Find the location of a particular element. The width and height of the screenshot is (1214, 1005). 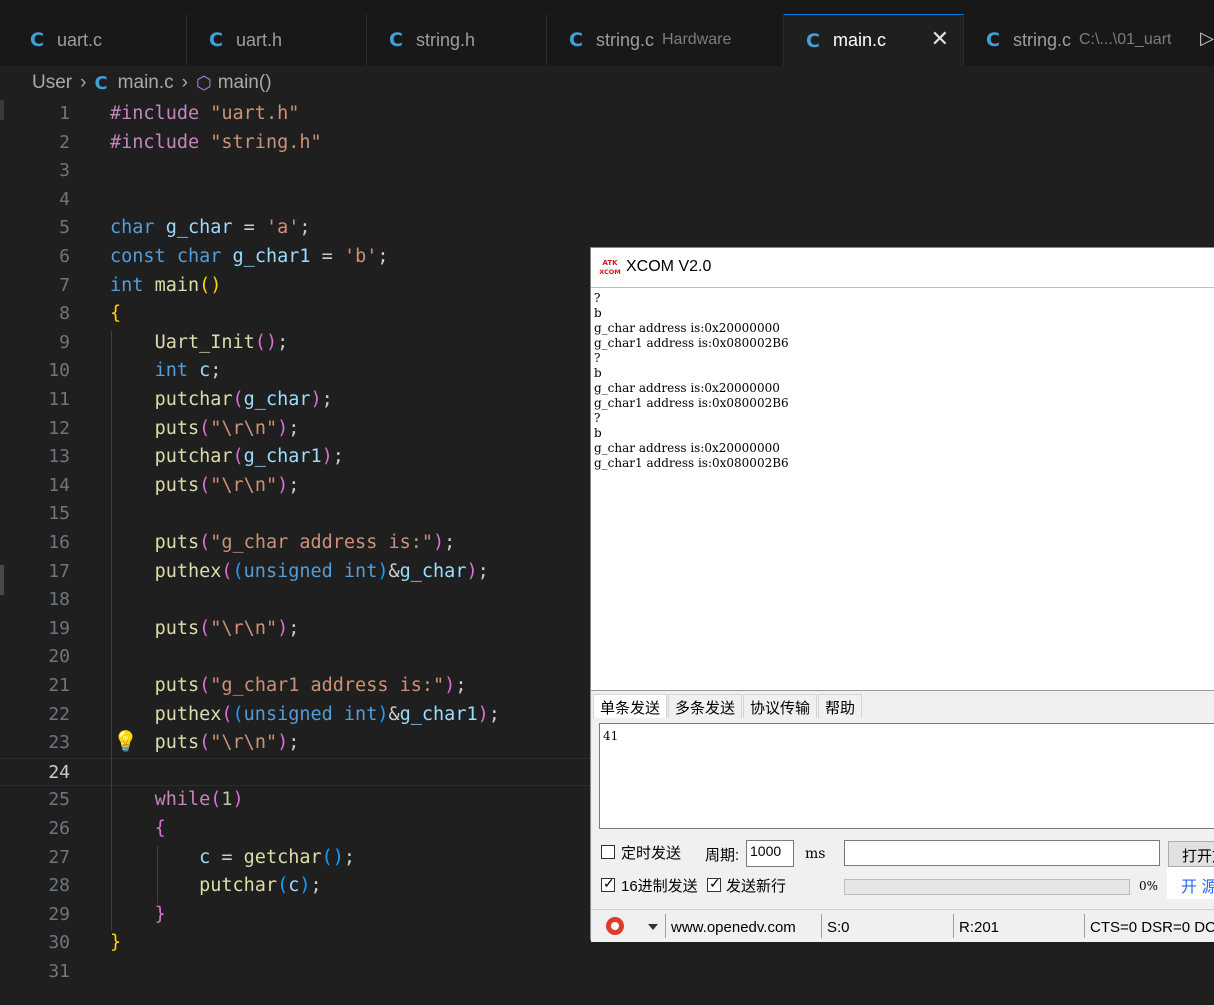

send-newline-label: 发送新行 is located at coordinates (756, 886).